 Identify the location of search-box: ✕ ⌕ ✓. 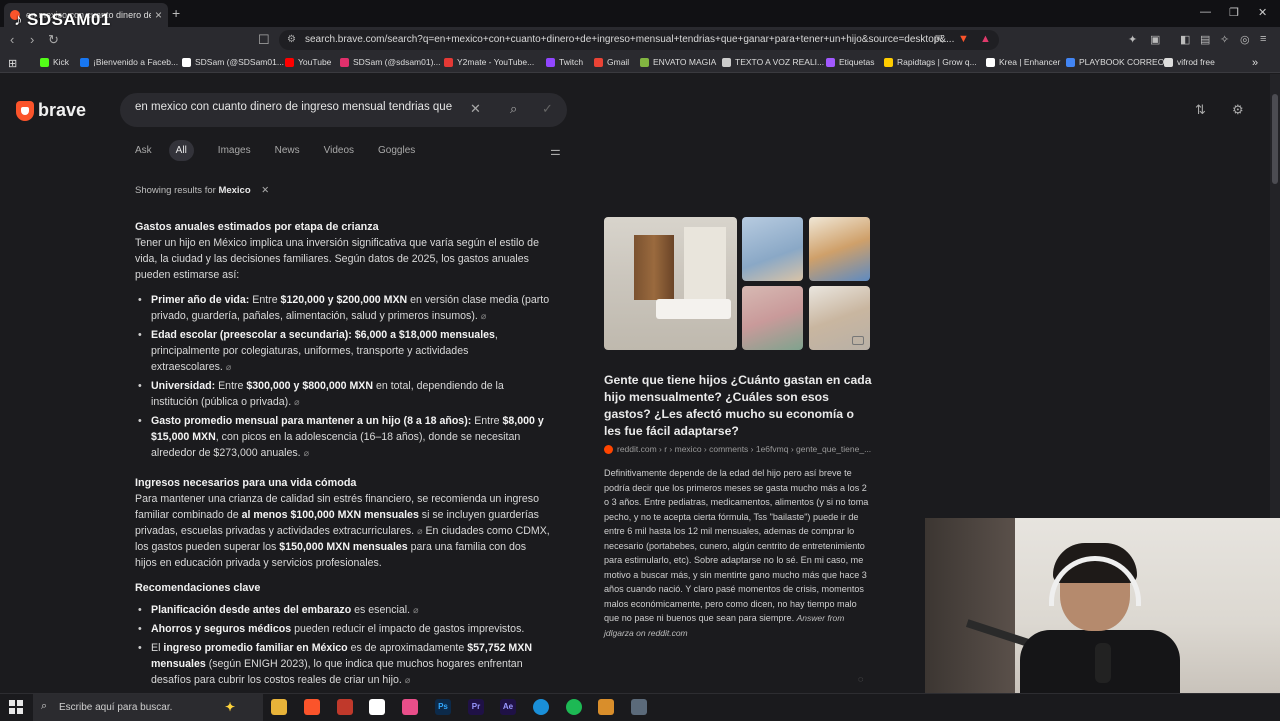
(343, 110).